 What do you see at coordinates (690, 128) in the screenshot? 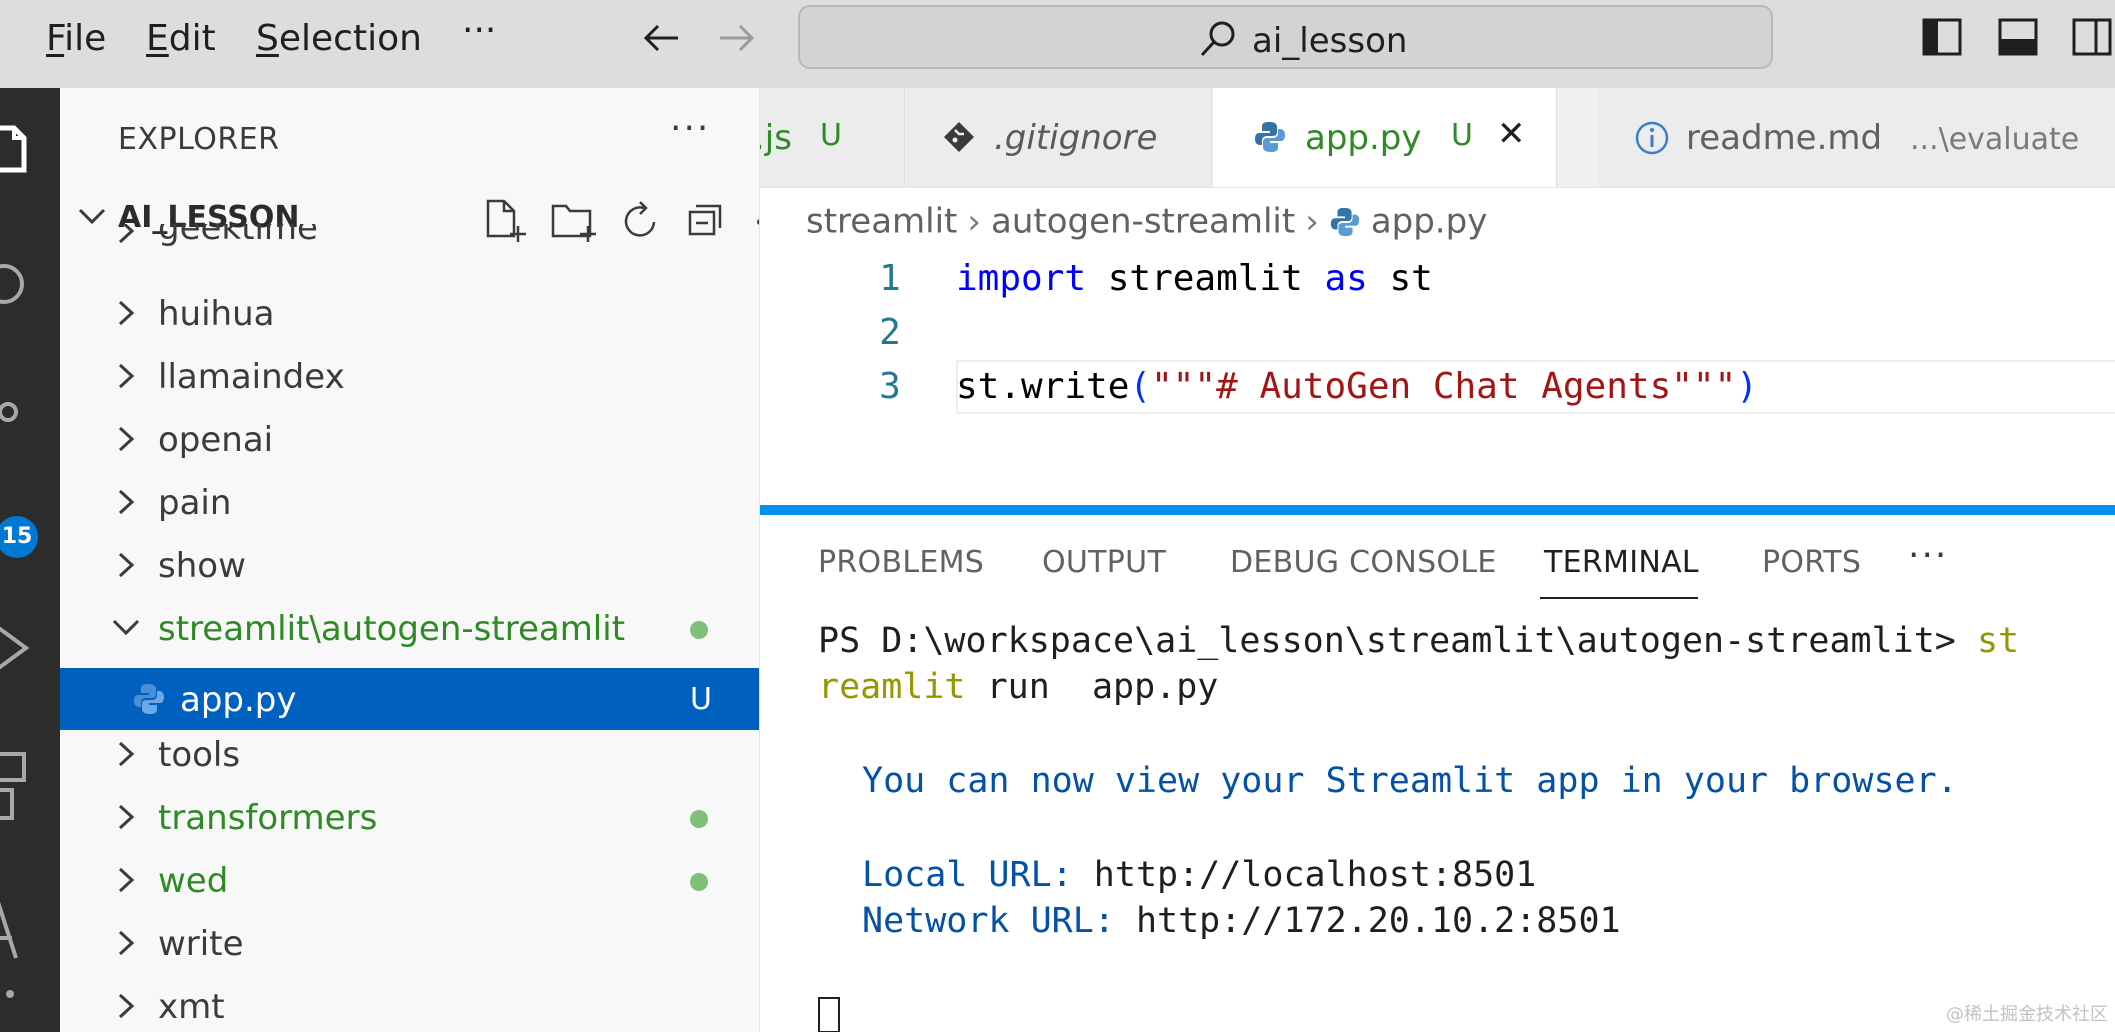
I see `explorer-more-button: ···` at bounding box center [690, 128].